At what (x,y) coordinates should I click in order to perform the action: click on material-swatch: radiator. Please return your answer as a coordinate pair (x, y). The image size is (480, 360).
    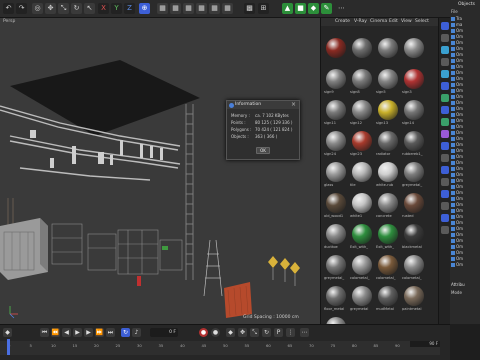
    Looking at the image, I should click on (388, 145).